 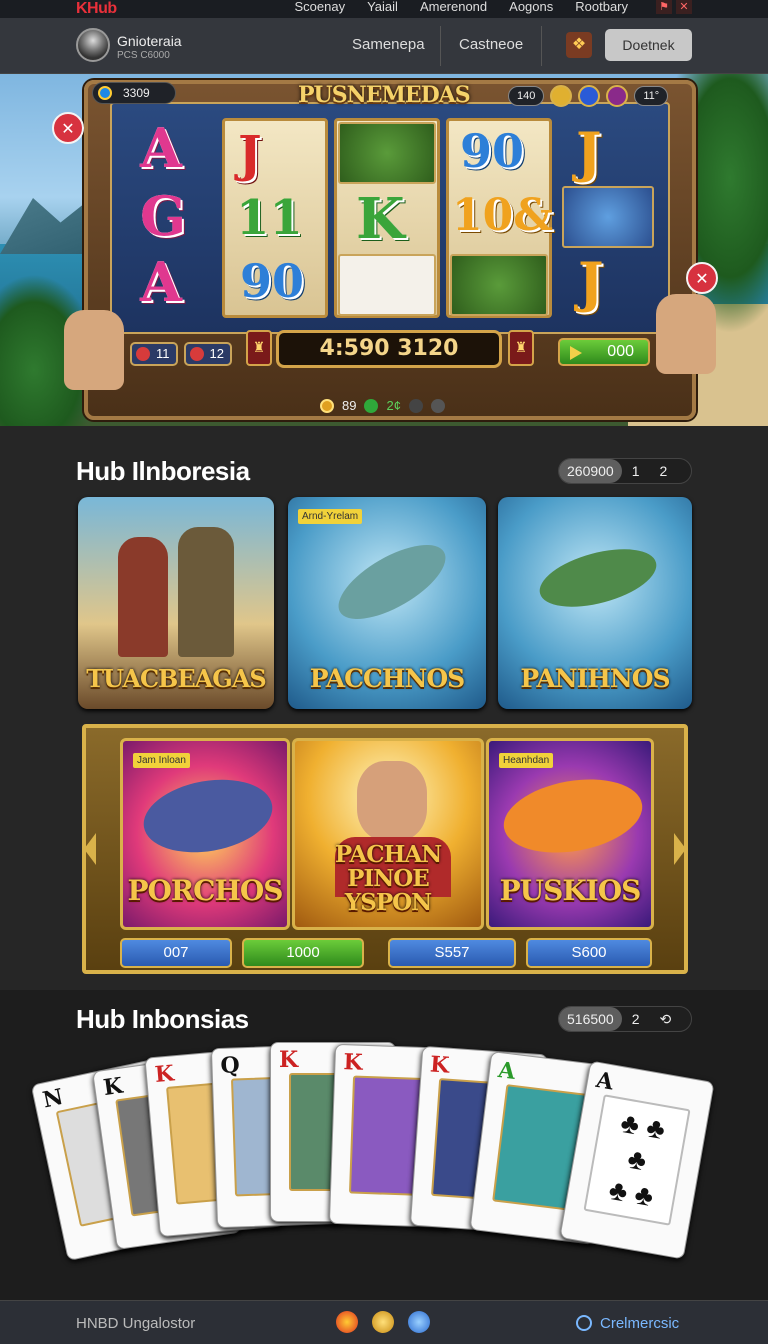 What do you see at coordinates (135, 1323) in the screenshot?
I see `footer-label: HNBD Ungalostor` at bounding box center [135, 1323].